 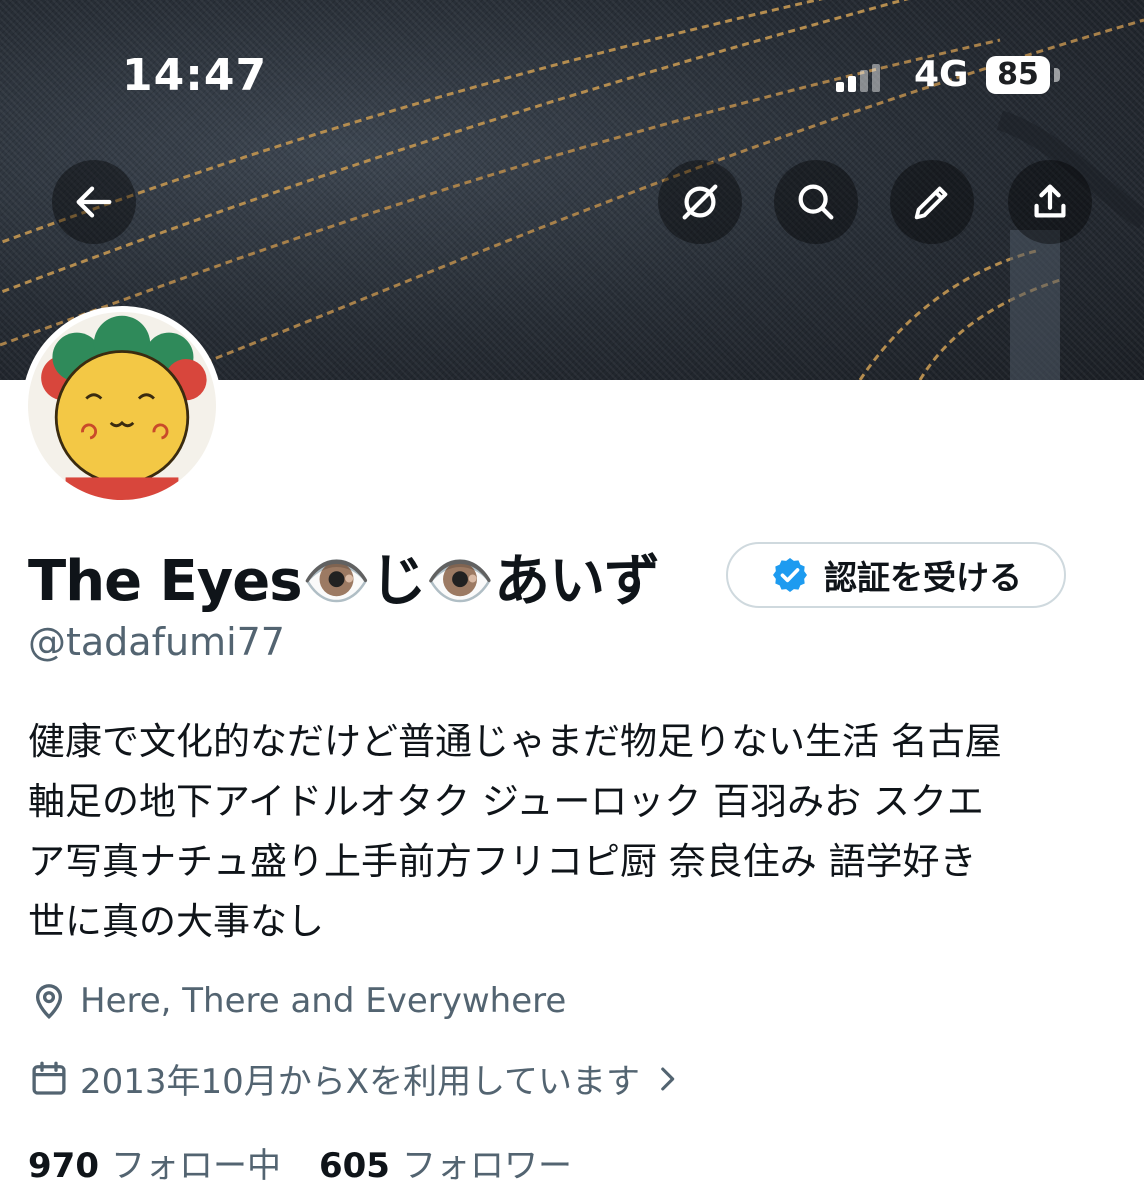 What do you see at coordinates (49, 1078) in the screenshot?
I see `calendar-icon` at bounding box center [49, 1078].